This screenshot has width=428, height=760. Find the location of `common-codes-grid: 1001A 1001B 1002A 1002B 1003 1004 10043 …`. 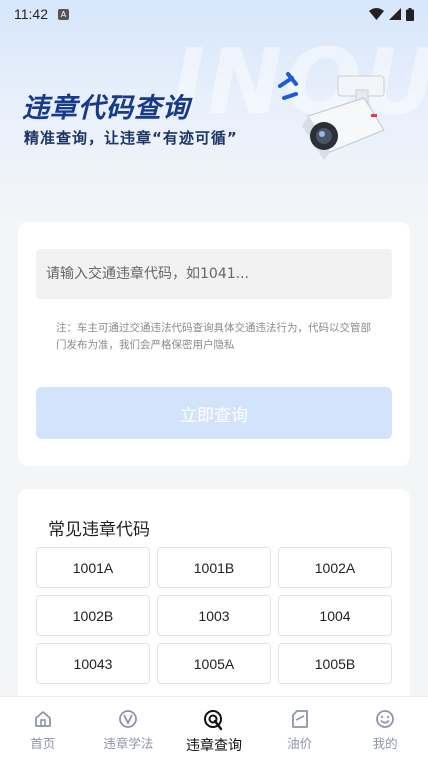

common-codes-grid: 1001A 1001B 1002A 1002B 1003 1004 10043 … is located at coordinates (214, 615).